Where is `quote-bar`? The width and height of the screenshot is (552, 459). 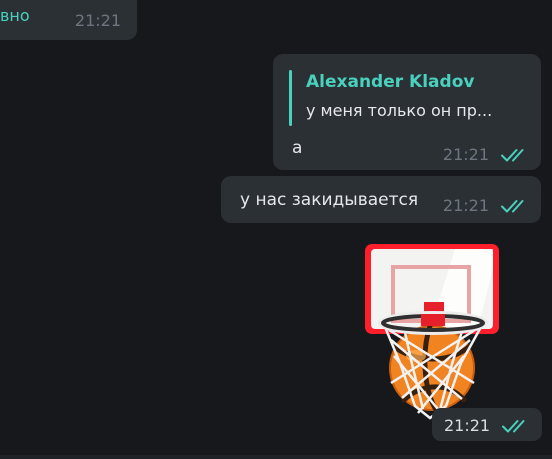 quote-bar is located at coordinates (290, 98).